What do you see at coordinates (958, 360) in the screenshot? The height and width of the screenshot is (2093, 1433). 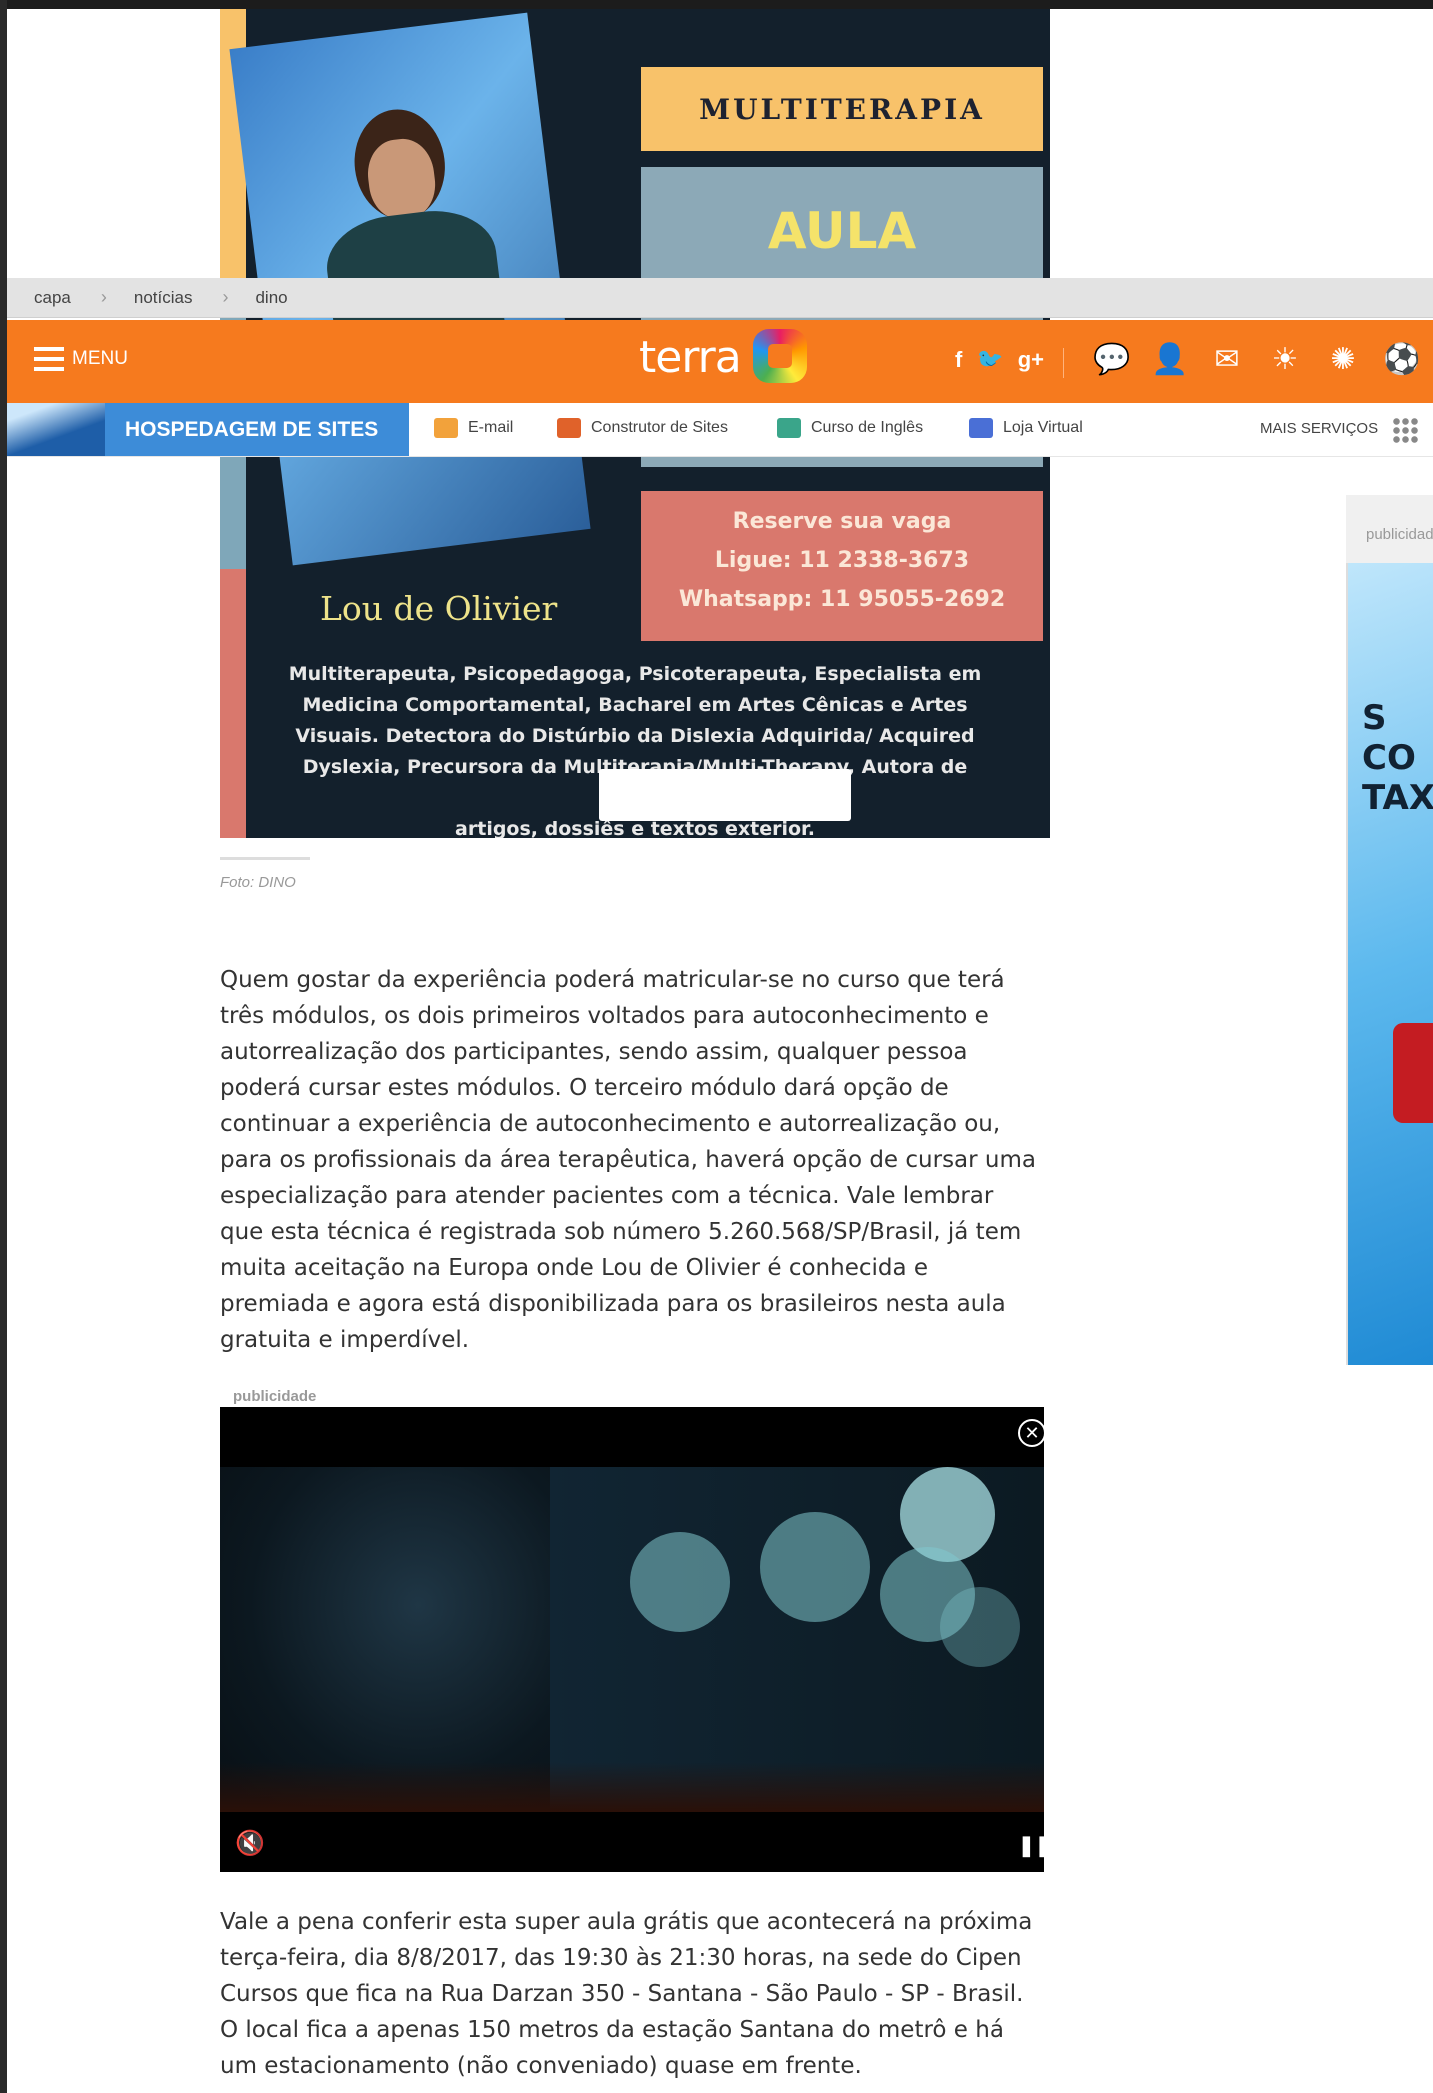 I see `facebook-icon: f` at bounding box center [958, 360].